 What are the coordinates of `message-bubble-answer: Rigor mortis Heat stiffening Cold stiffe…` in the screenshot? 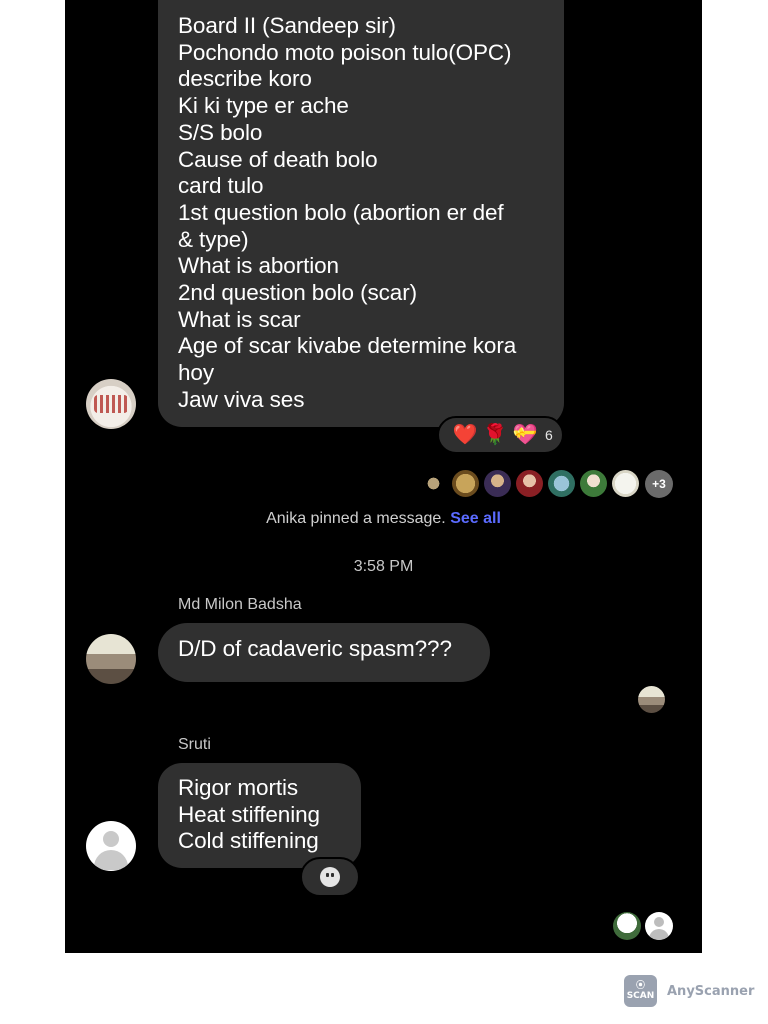 It's located at (259, 815).